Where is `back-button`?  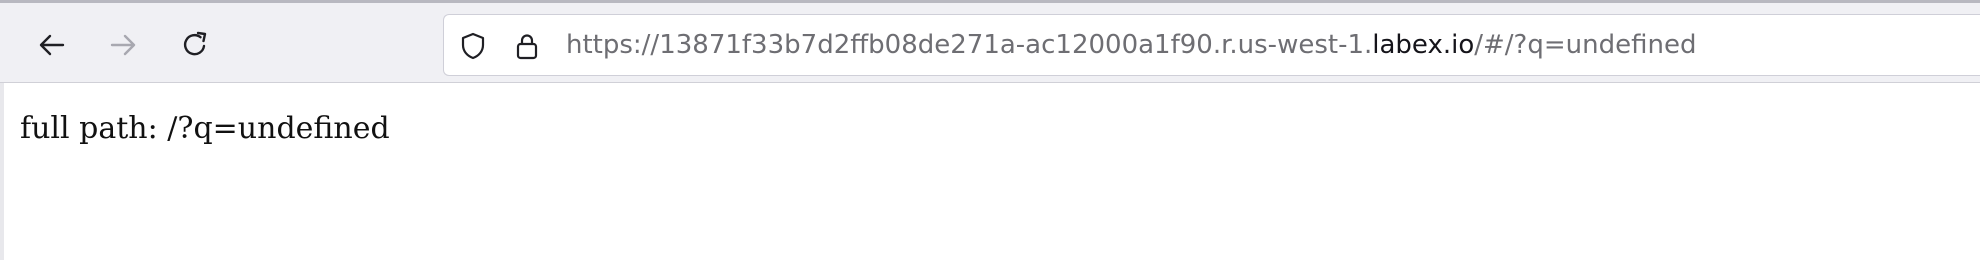
back-button is located at coordinates (52, 45).